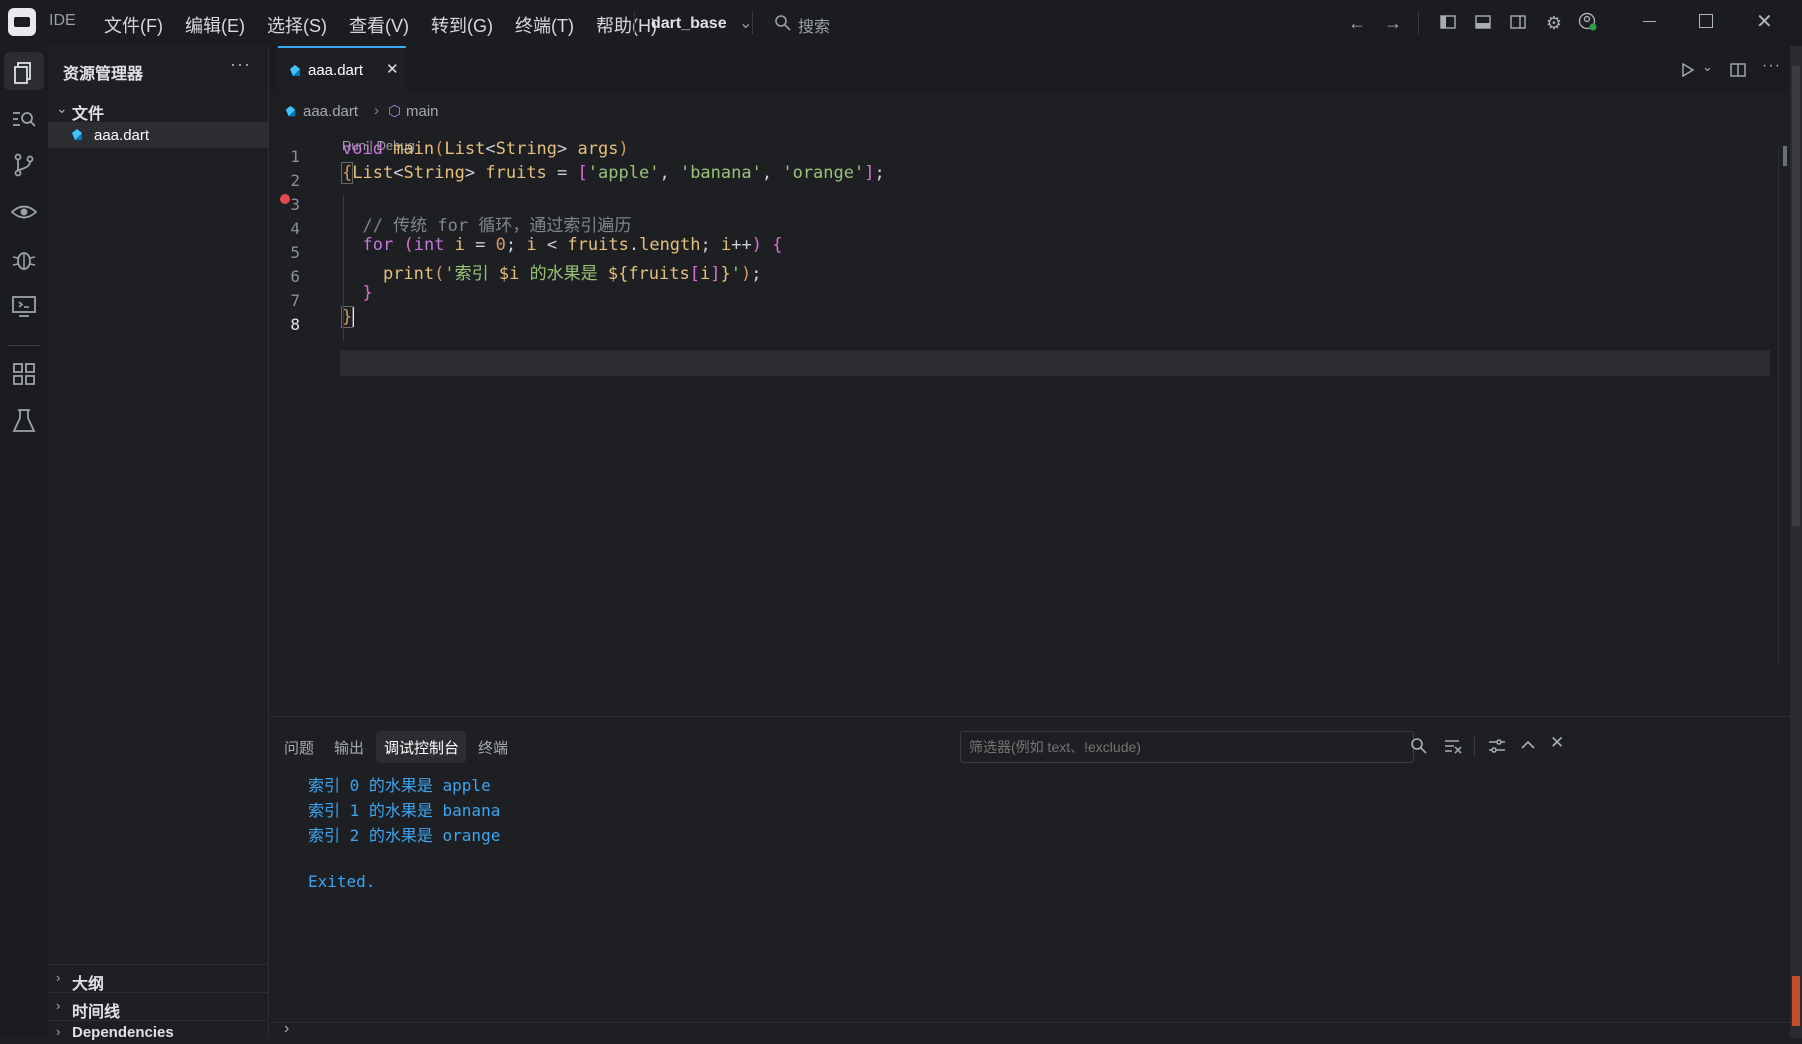 The height and width of the screenshot is (1044, 1802). What do you see at coordinates (156, 1008) in the screenshot?
I see `timeline-section: › 时间线` at bounding box center [156, 1008].